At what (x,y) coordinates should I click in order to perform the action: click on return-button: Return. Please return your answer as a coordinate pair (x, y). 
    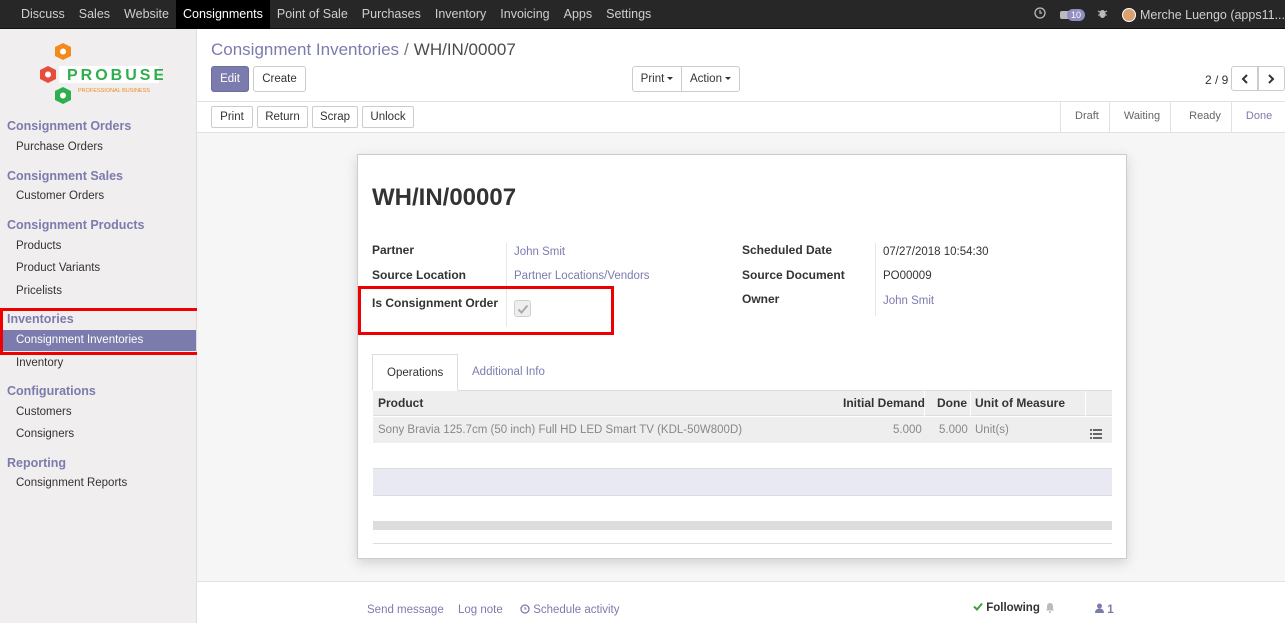
    Looking at the image, I should click on (282, 117).